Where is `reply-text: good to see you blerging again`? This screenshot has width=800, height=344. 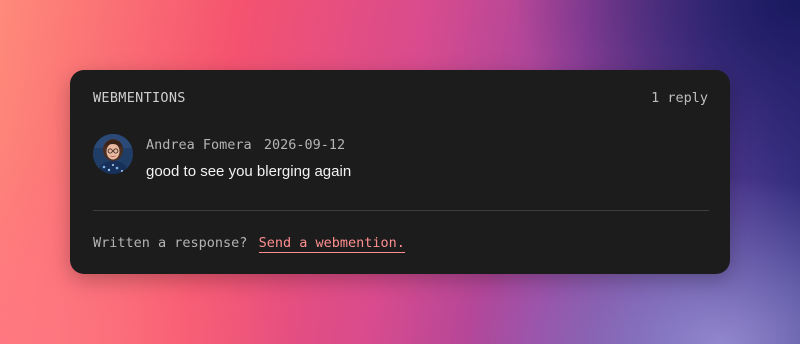
reply-text: good to see you blerging again is located at coordinates (249, 171).